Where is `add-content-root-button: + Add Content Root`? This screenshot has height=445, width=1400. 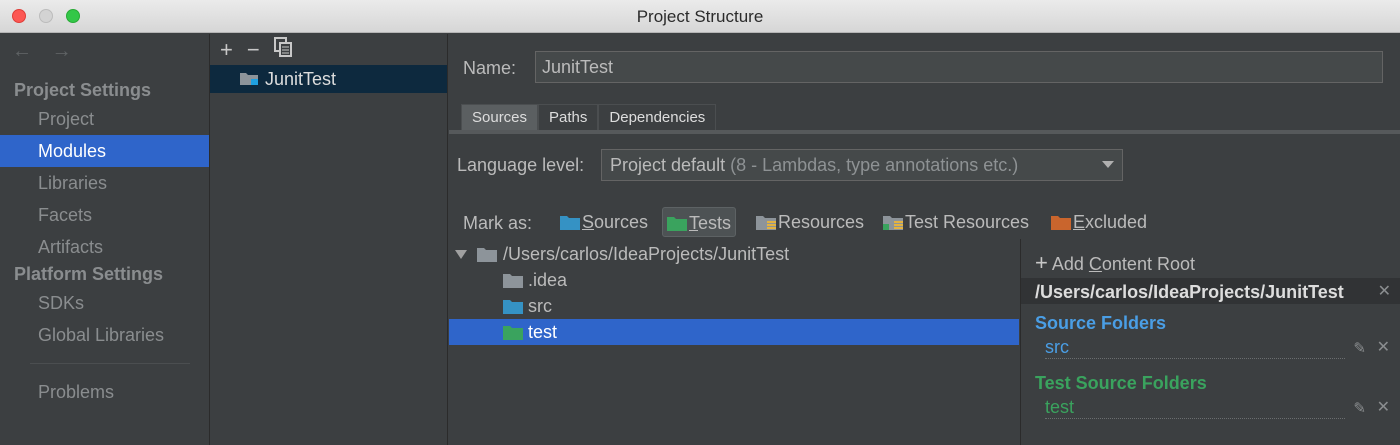
add-content-root-button: + Add Content Root is located at coordinates (1115, 263).